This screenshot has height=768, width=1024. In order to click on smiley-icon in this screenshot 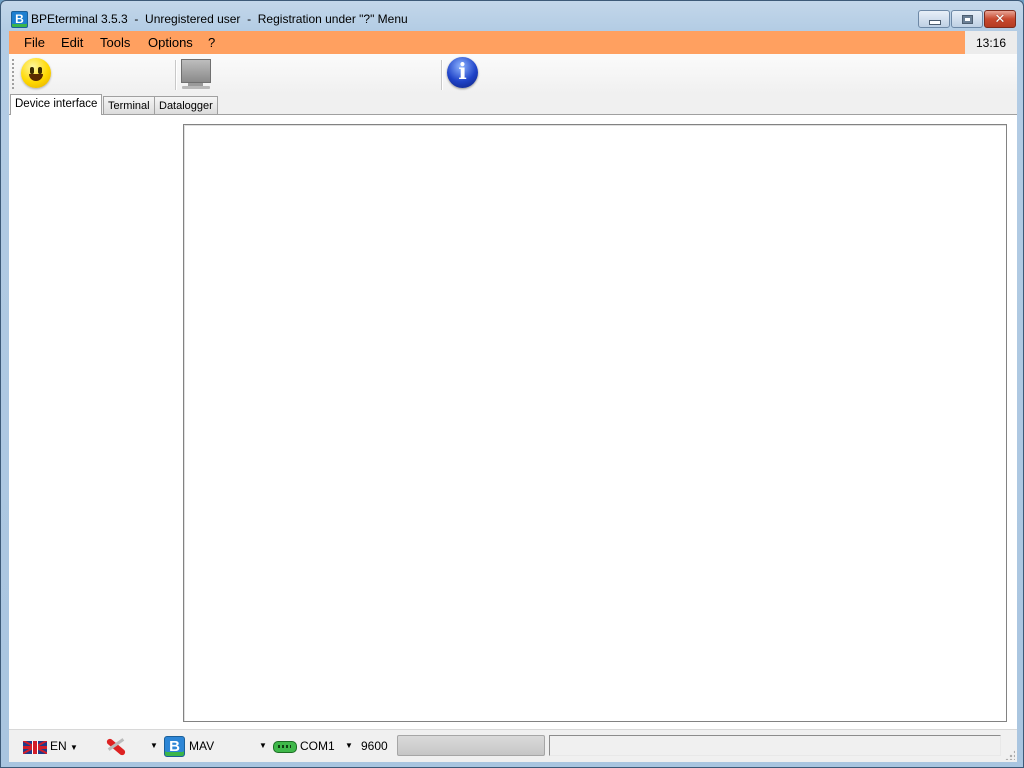, I will do `click(36, 73)`.